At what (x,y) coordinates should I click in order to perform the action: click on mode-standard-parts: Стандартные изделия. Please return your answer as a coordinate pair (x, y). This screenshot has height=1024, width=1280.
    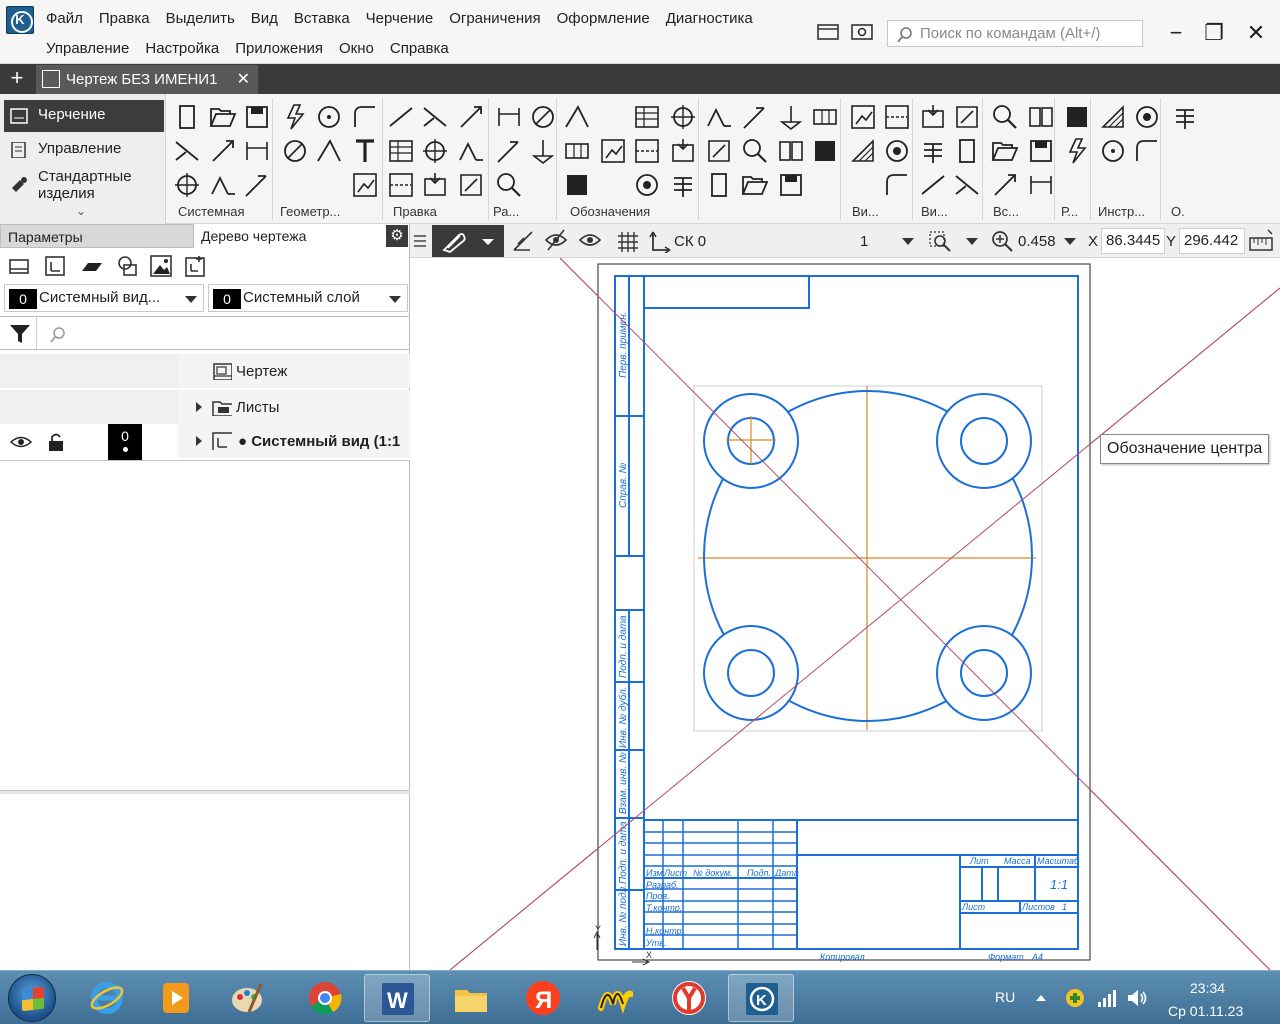
    Looking at the image, I should click on (84, 185).